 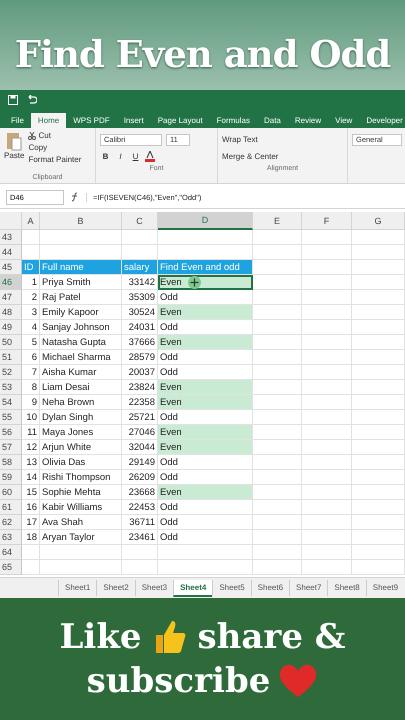 What do you see at coordinates (115, 588) in the screenshot?
I see `sheet-tab: Sheet2` at bounding box center [115, 588].